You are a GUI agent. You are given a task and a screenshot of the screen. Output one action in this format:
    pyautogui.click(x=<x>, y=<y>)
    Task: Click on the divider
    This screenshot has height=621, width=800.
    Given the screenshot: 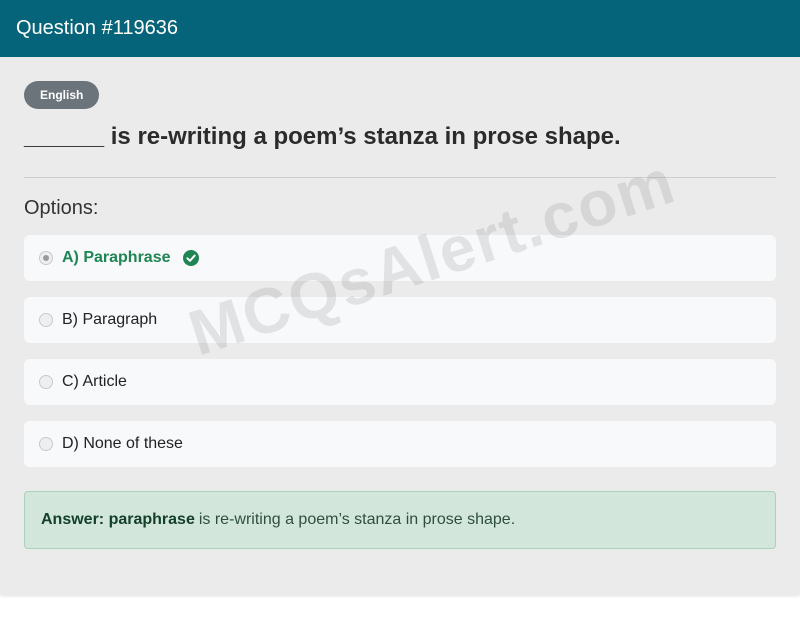 What is the action you would take?
    pyautogui.click(x=400, y=177)
    